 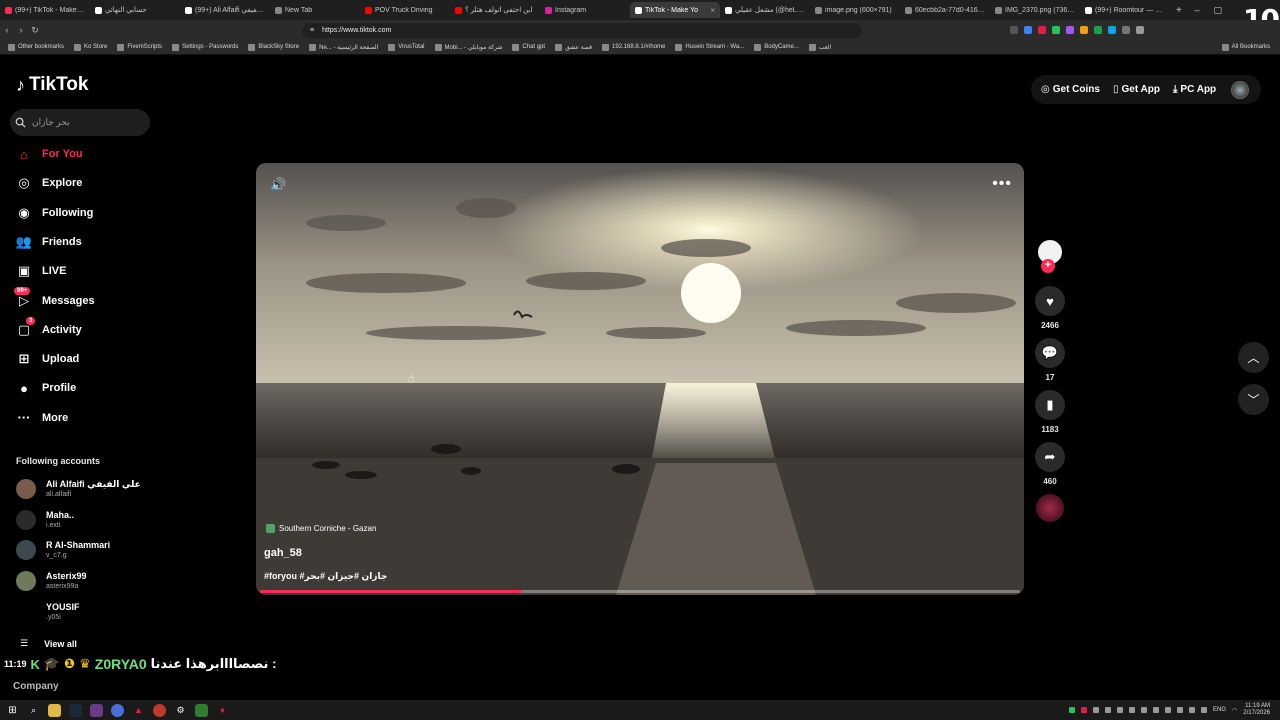 I want to click on steam-icon, so click(x=75, y=710).